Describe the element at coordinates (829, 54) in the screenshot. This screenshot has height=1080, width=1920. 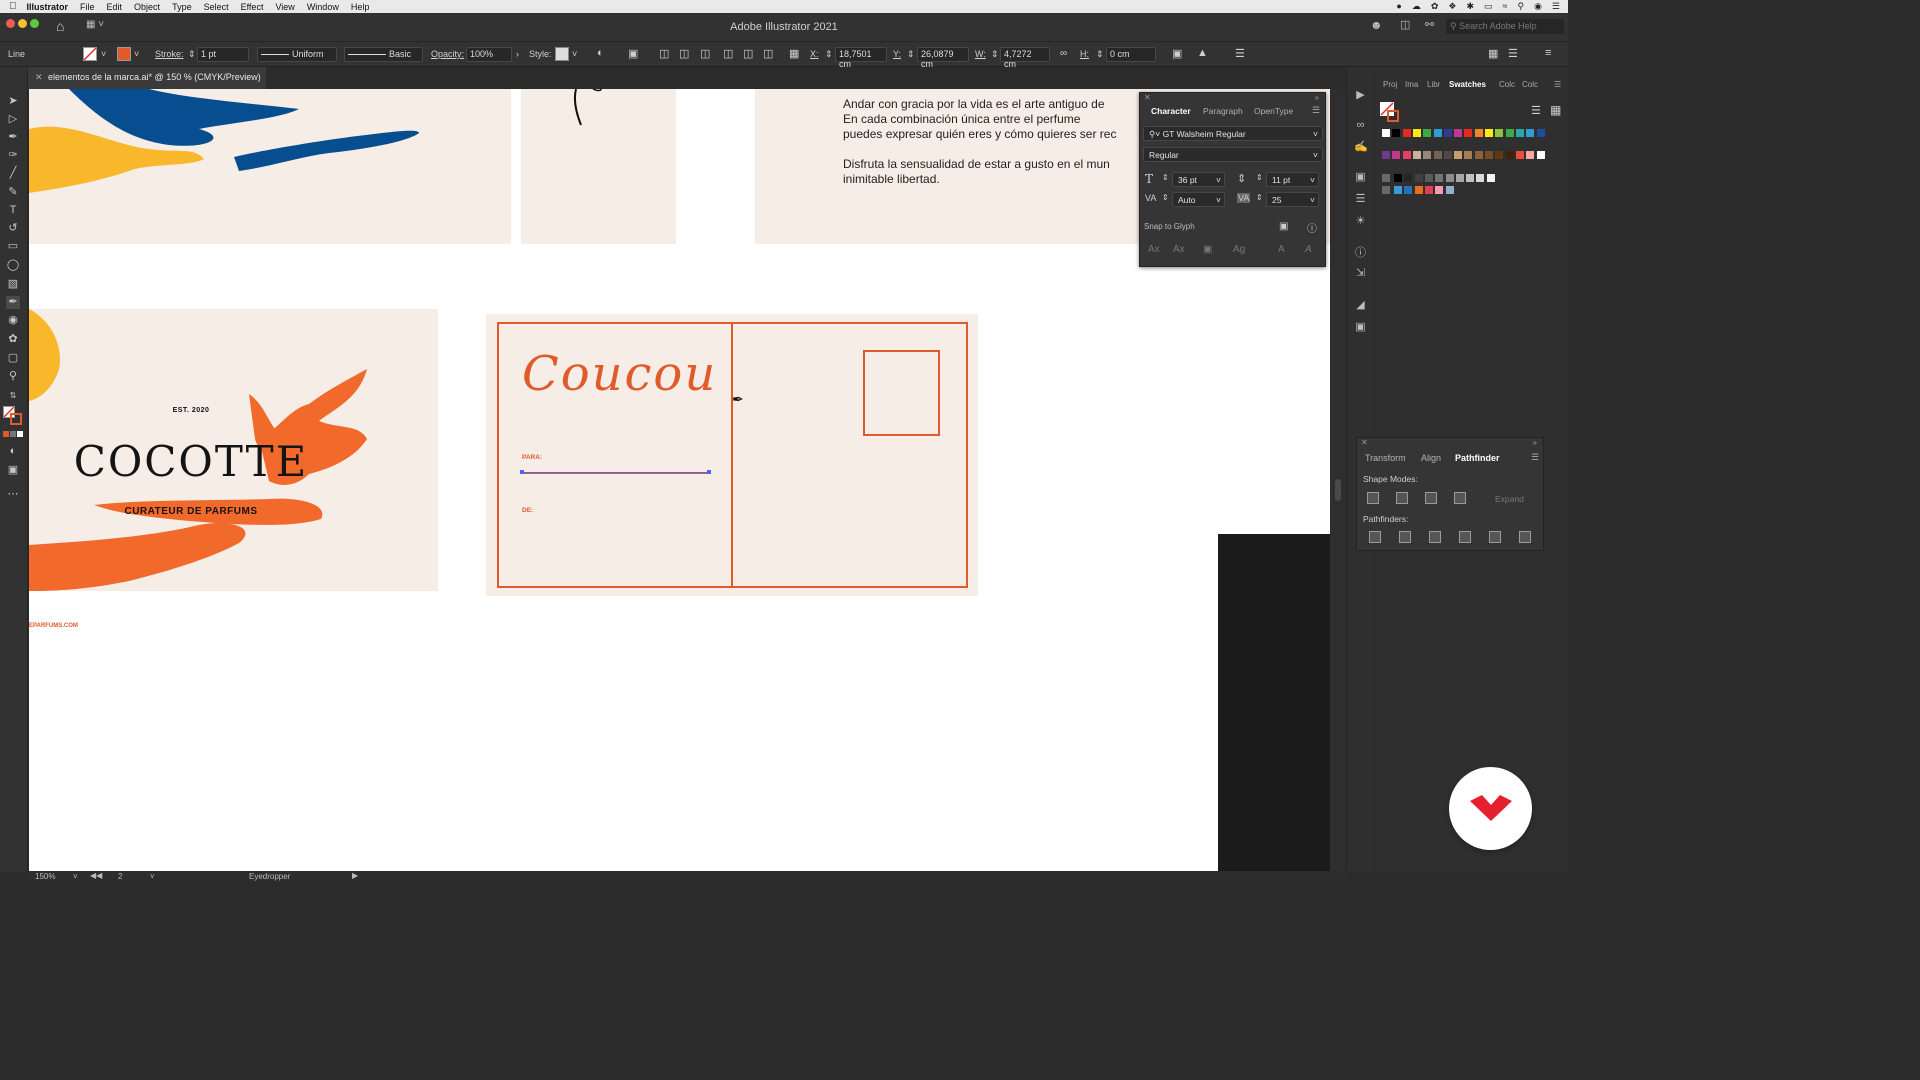
I see `x-stepper-icon: ⇕` at that location.